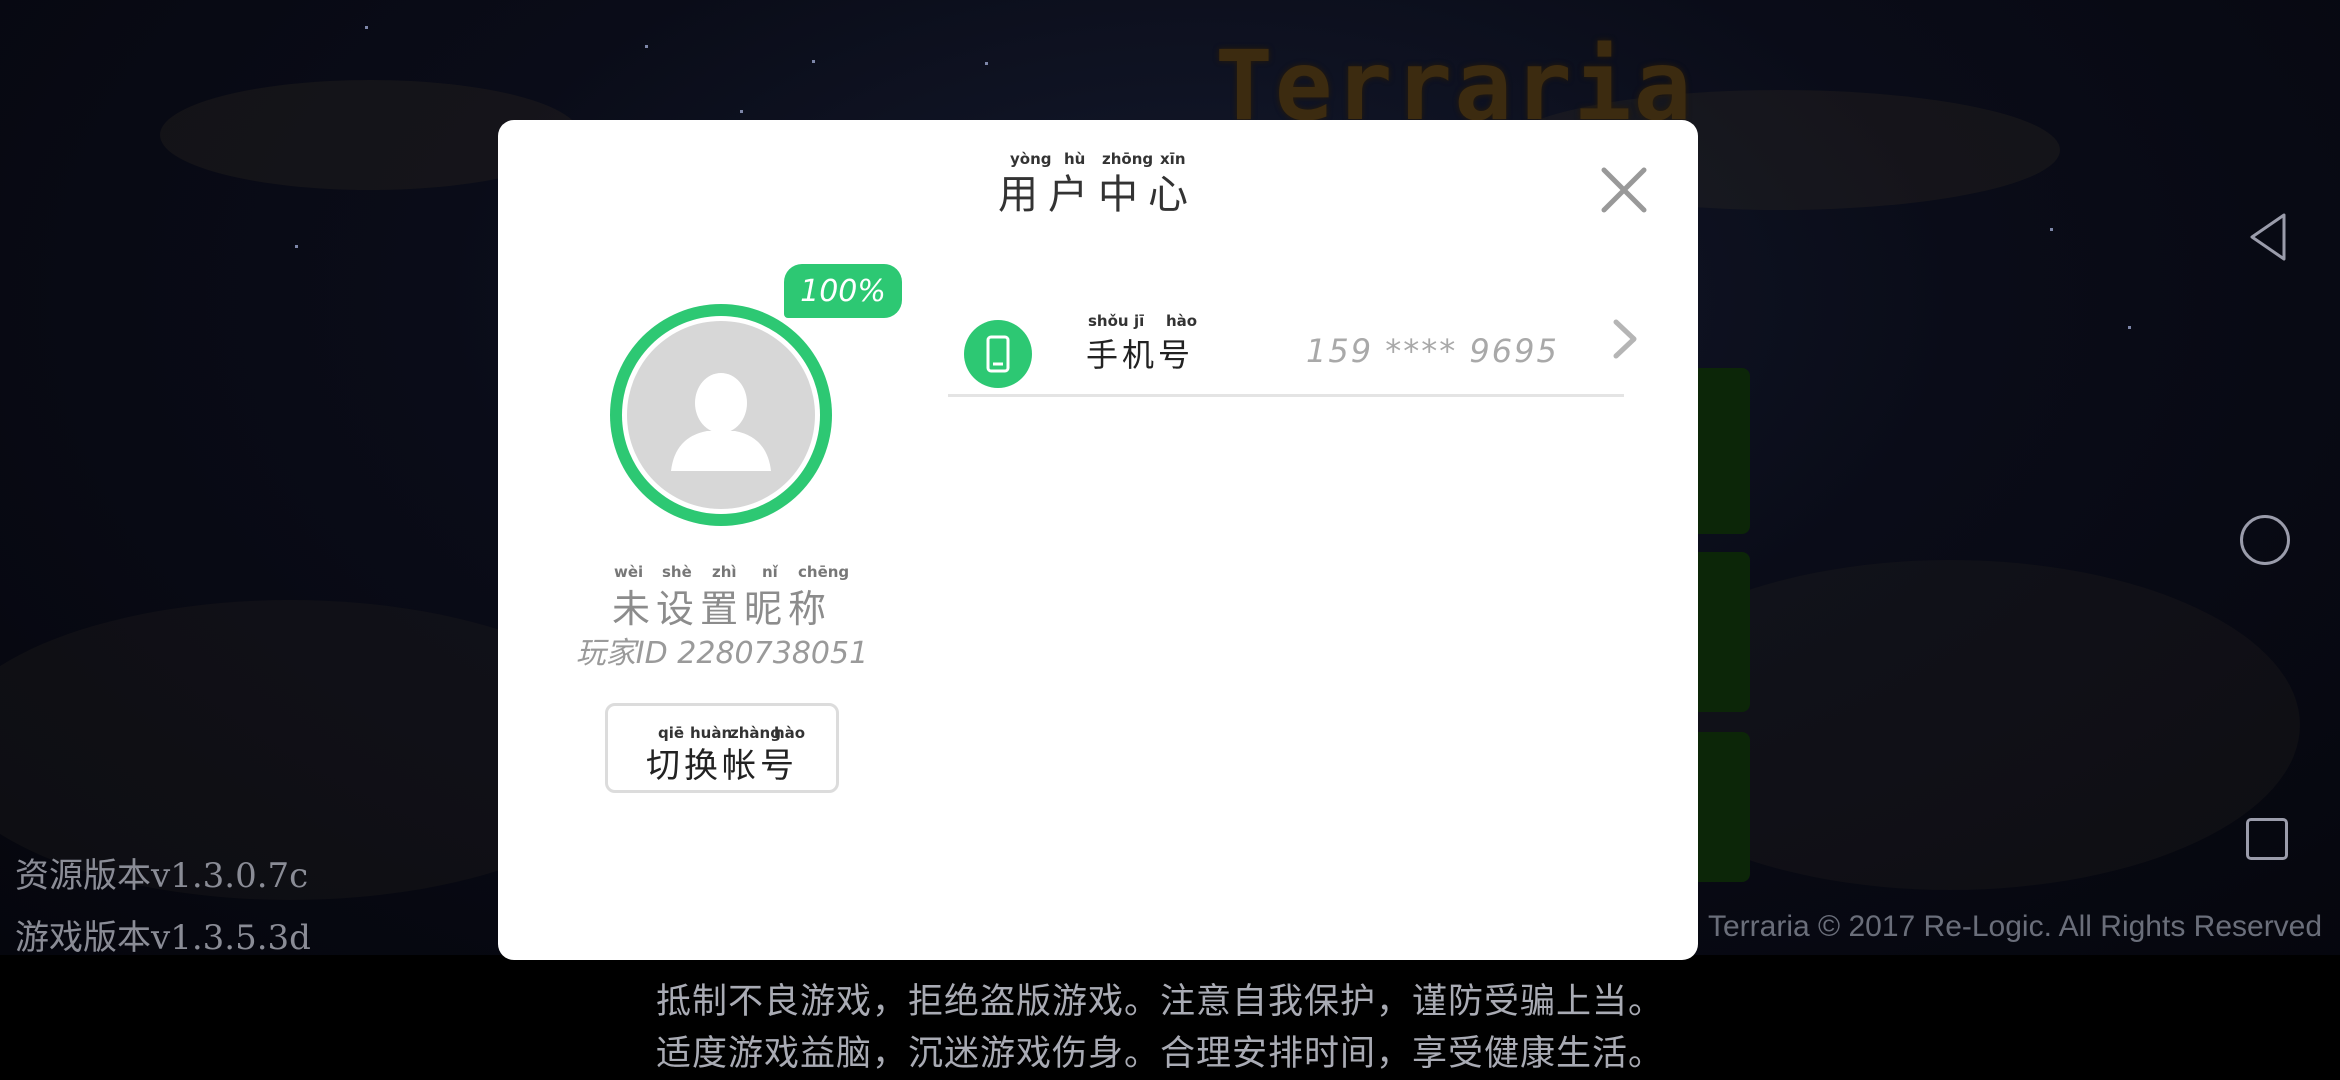 This screenshot has width=2340, height=1080. I want to click on profile-completion-badge: 100%, so click(843, 291).